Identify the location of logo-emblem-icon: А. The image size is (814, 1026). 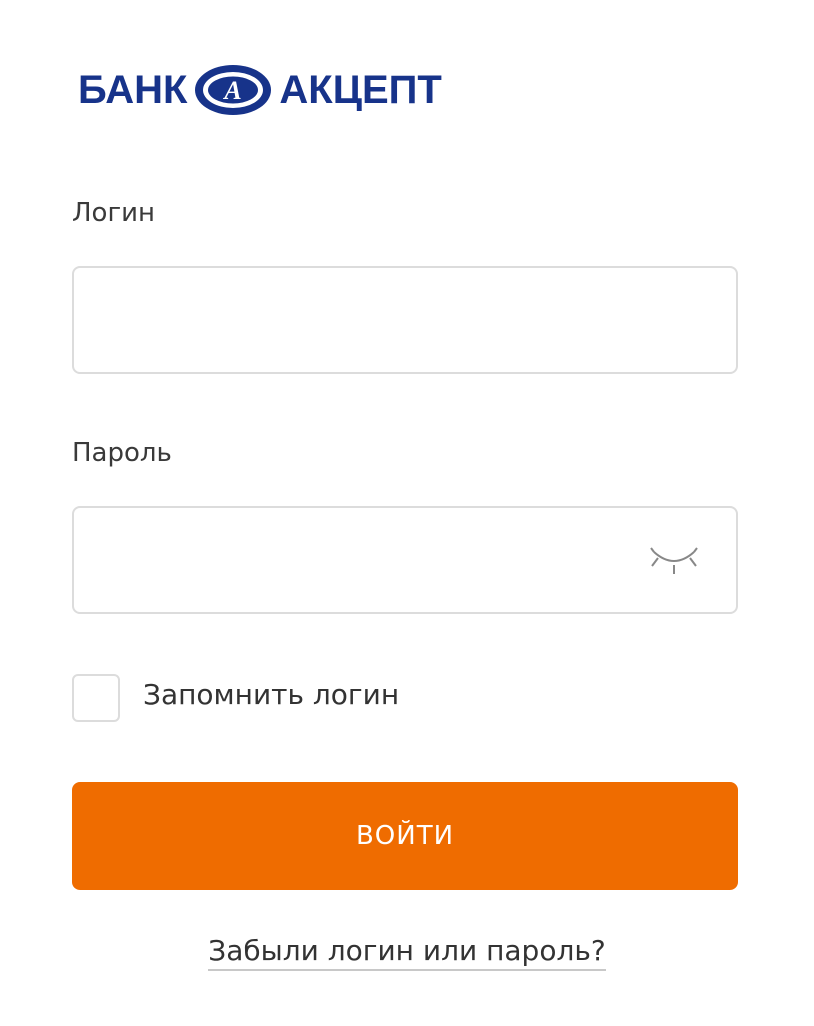
(233, 90).